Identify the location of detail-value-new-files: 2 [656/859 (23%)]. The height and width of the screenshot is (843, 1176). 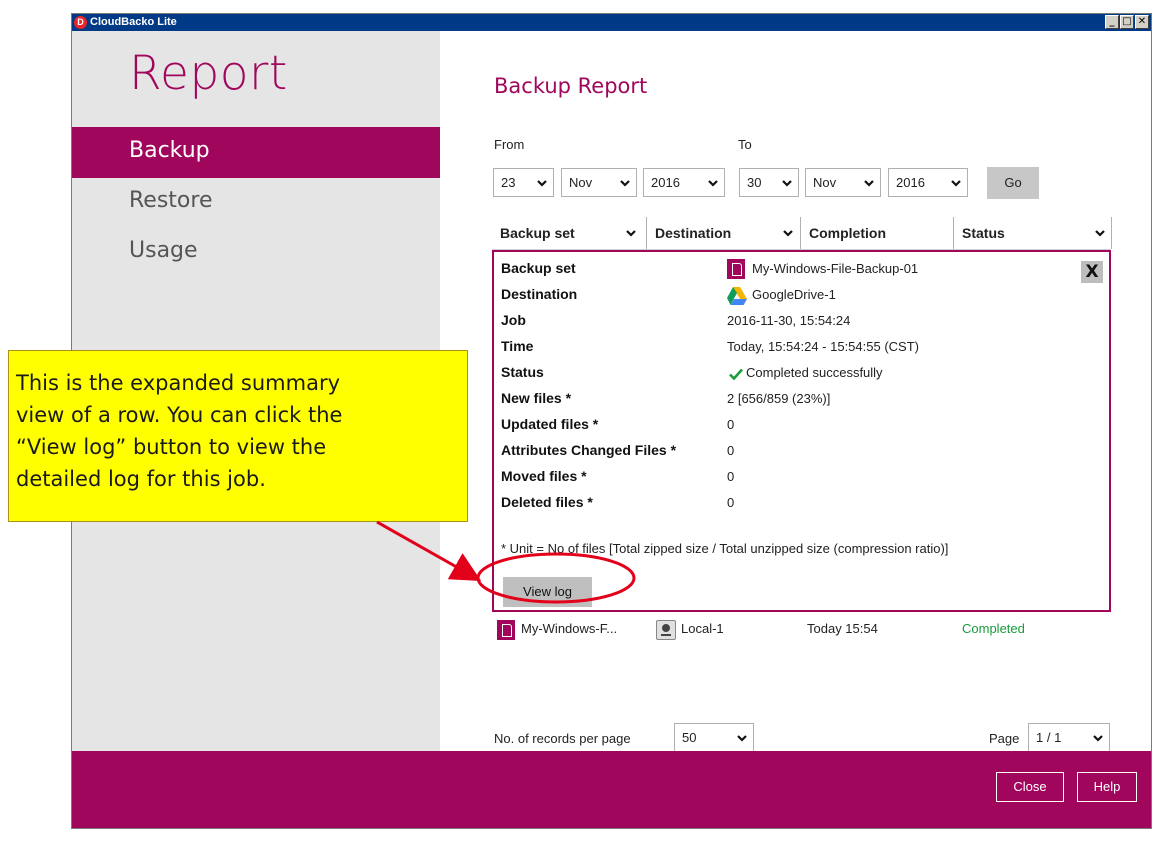
(779, 398).